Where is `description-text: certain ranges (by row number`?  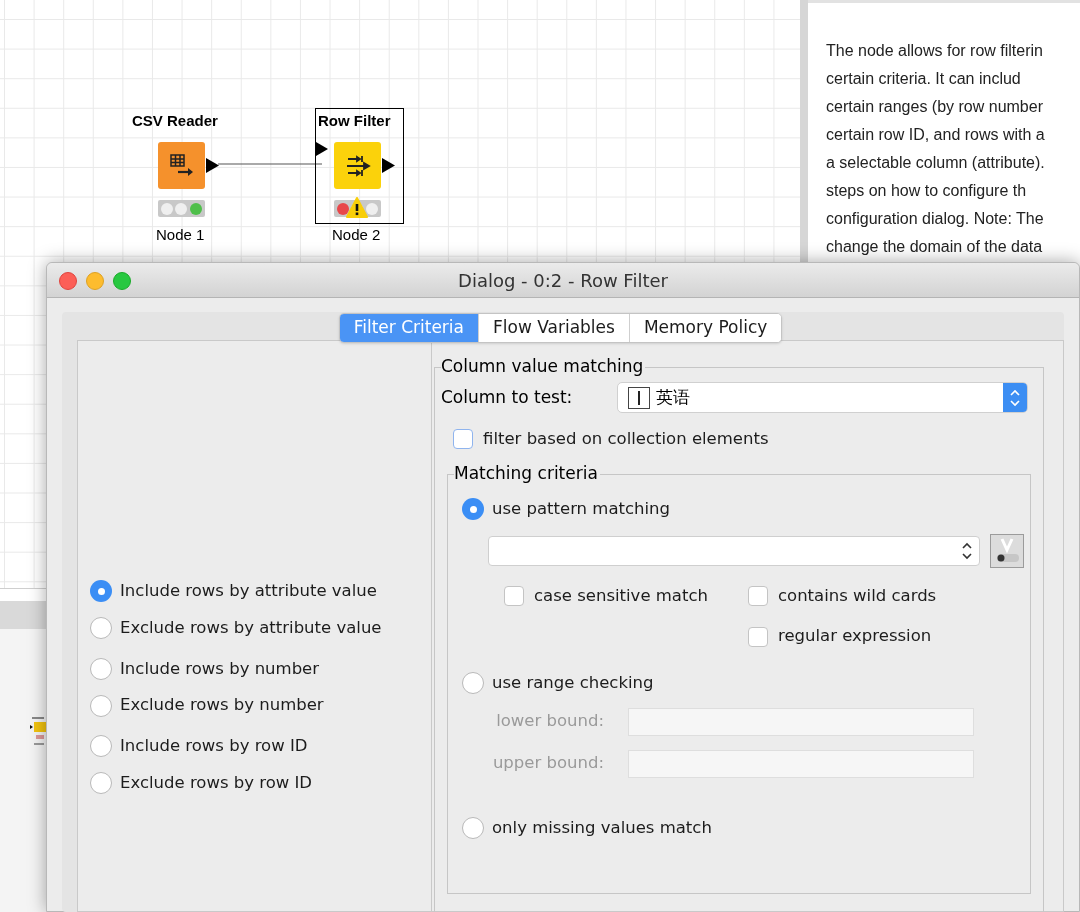 description-text: certain ranges (by row number is located at coordinates (934, 107).